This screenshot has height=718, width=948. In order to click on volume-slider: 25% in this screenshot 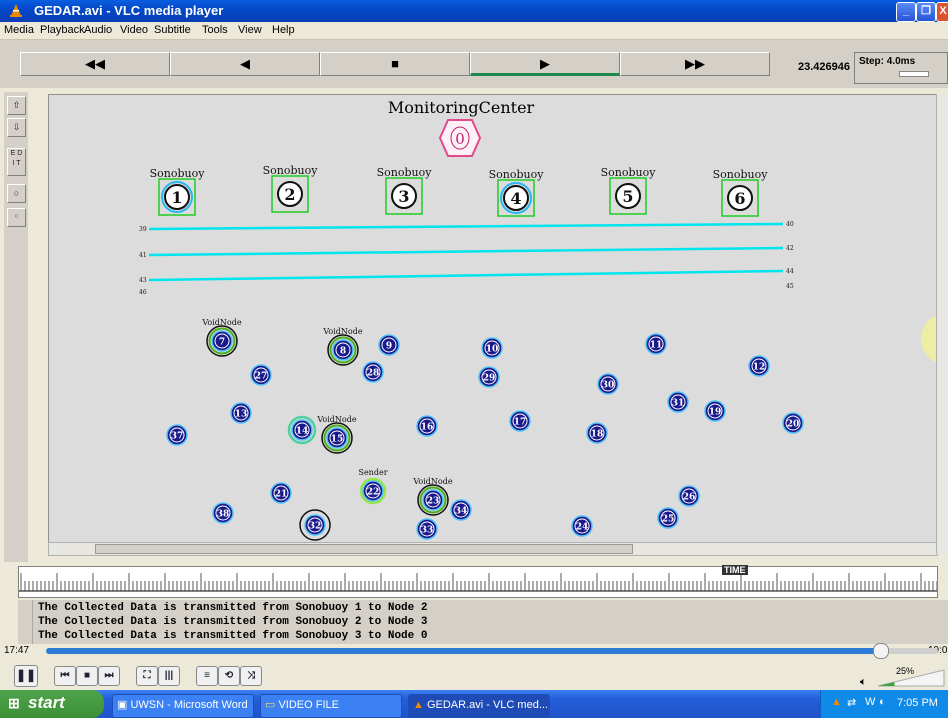, I will do `click(910, 677)`.